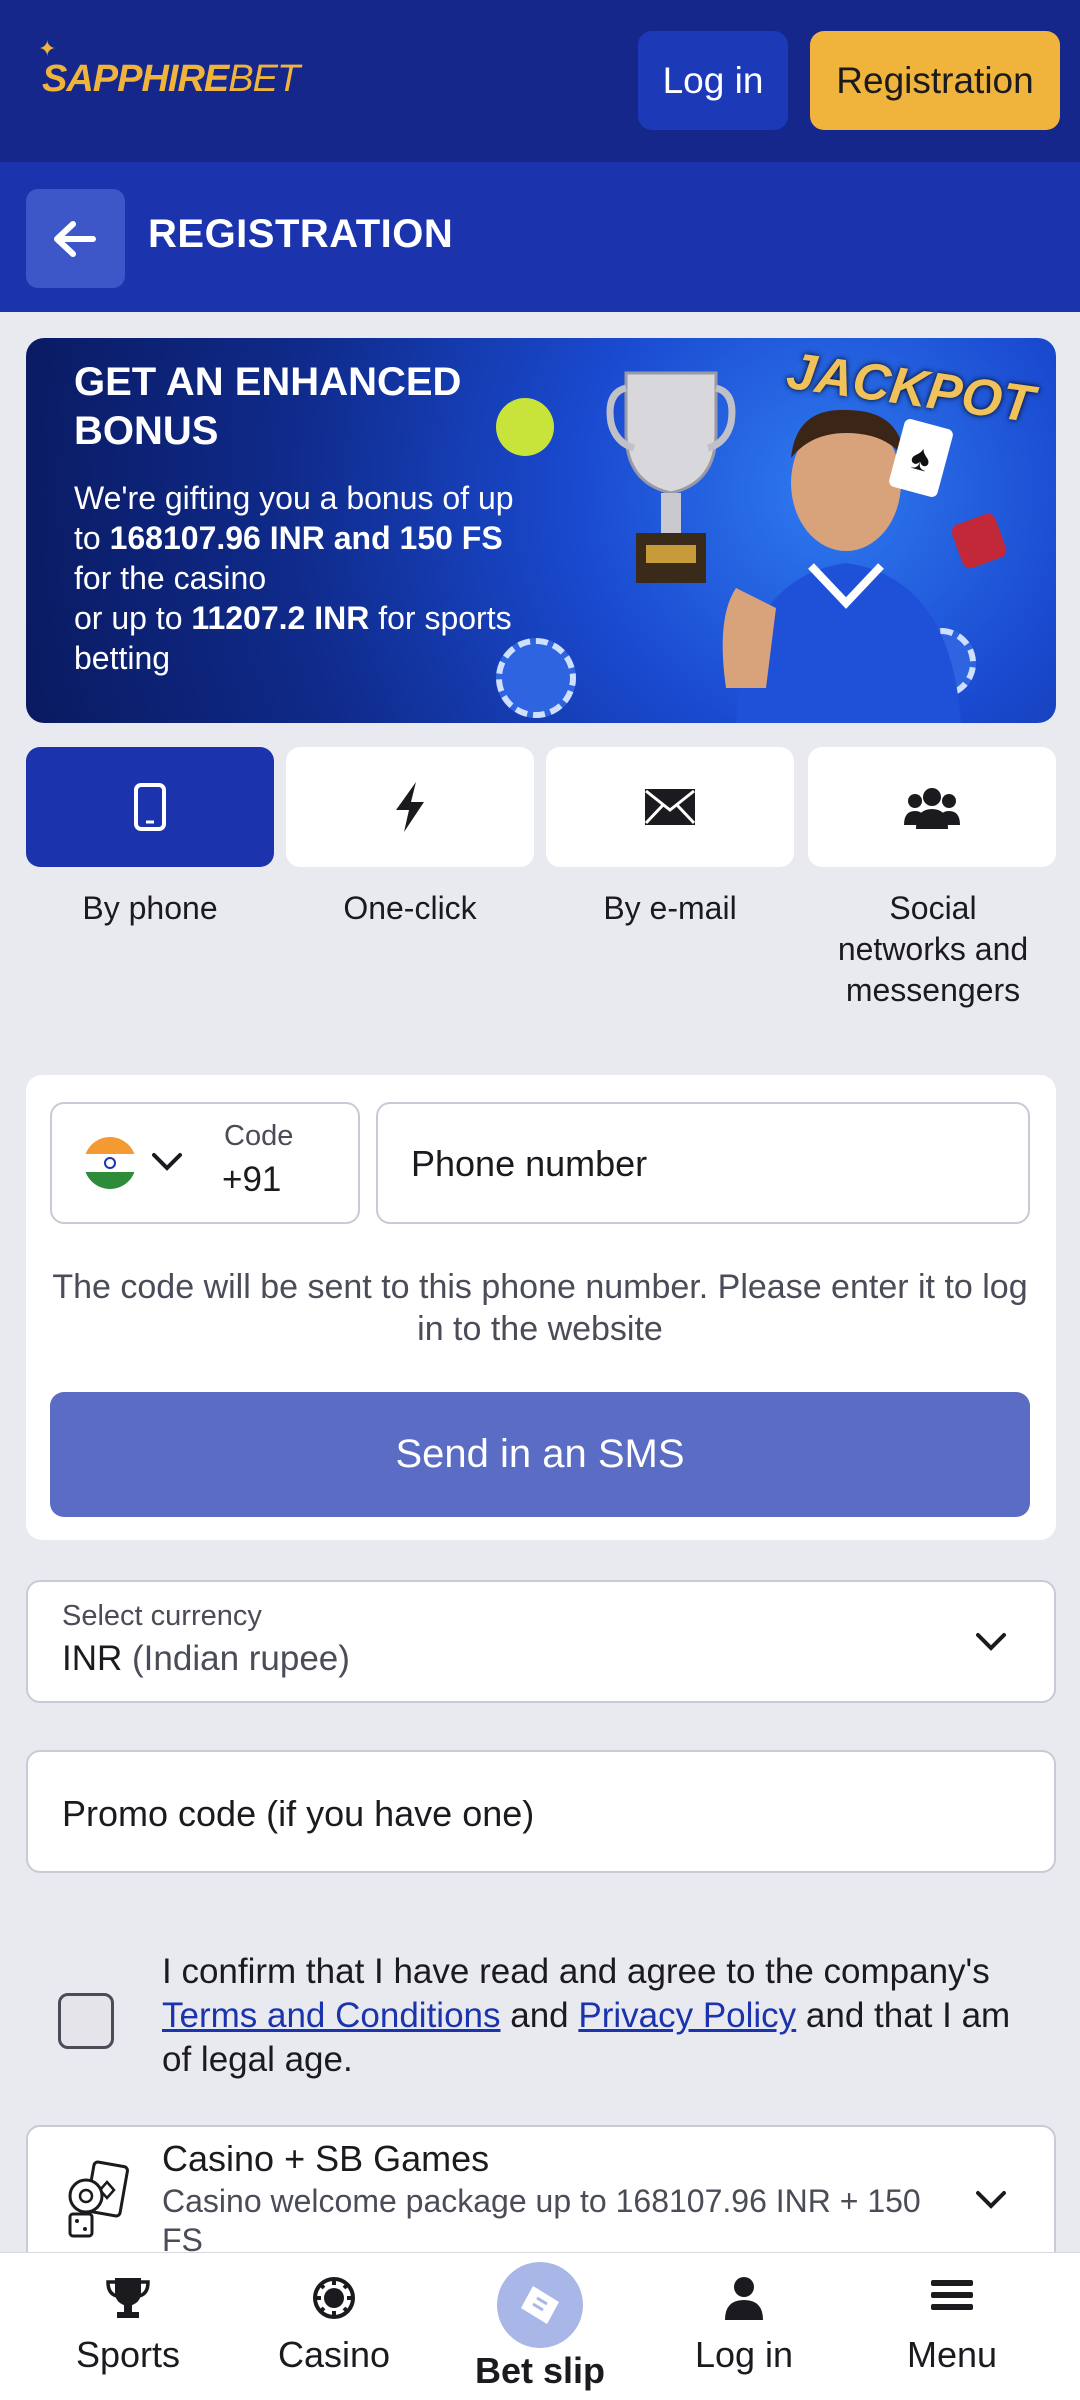 The image size is (1080, 2400). What do you see at coordinates (162, 1616) in the screenshot?
I see `currency-label: Select currency` at bounding box center [162, 1616].